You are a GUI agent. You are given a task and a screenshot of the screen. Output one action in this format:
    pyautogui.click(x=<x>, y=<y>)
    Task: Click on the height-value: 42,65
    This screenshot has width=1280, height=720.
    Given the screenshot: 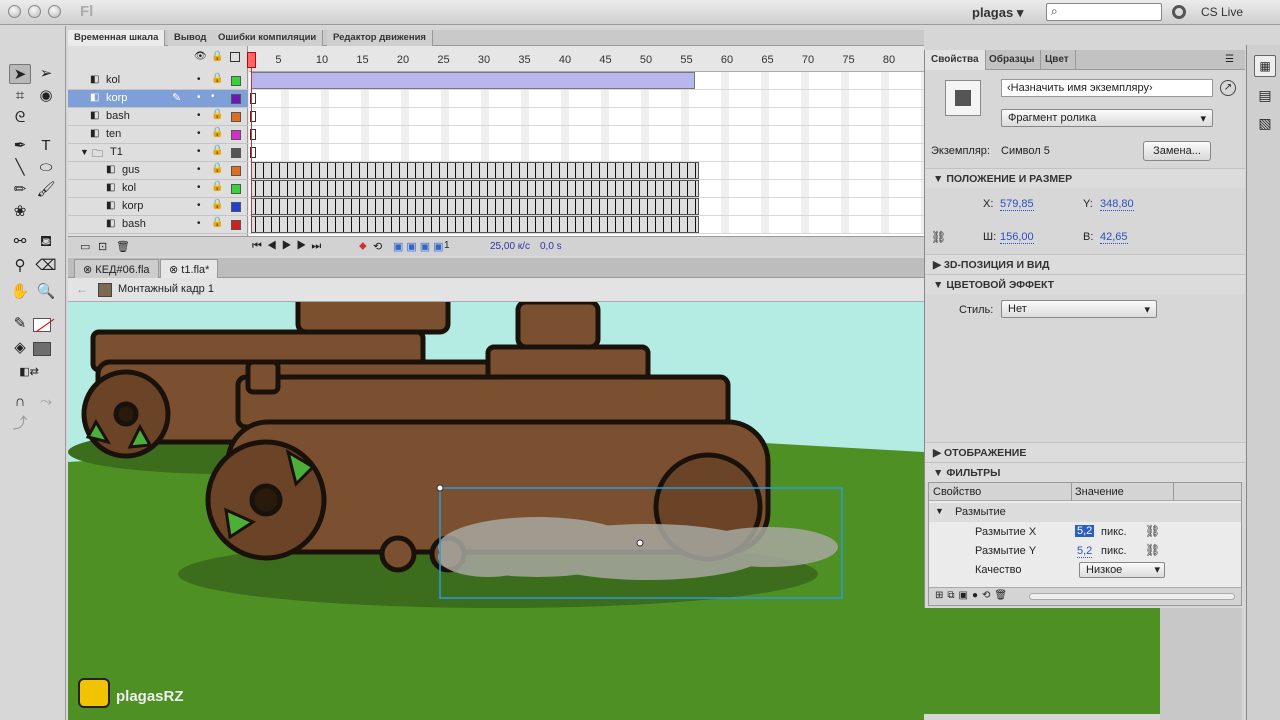 What is the action you would take?
    pyautogui.click(x=1114, y=237)
    